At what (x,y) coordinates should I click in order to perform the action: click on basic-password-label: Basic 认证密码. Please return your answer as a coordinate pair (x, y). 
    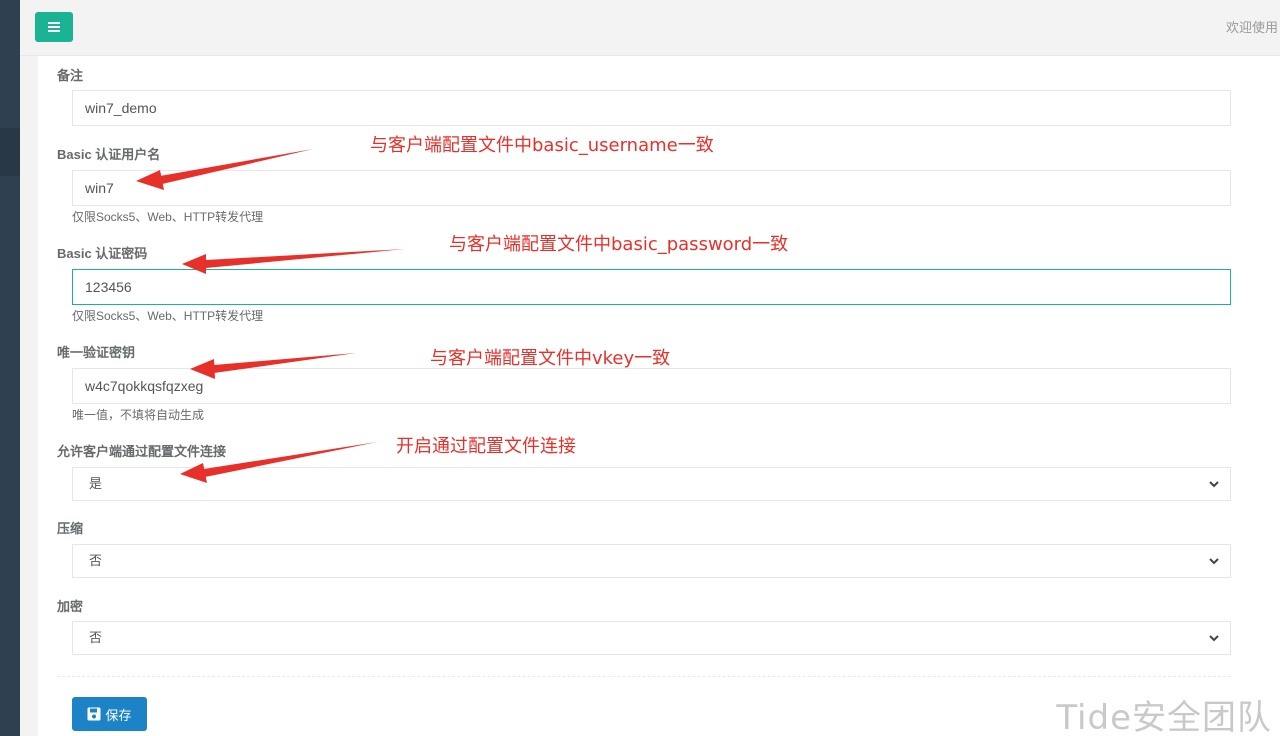
    Looking at the image, I should click on (102, 253).